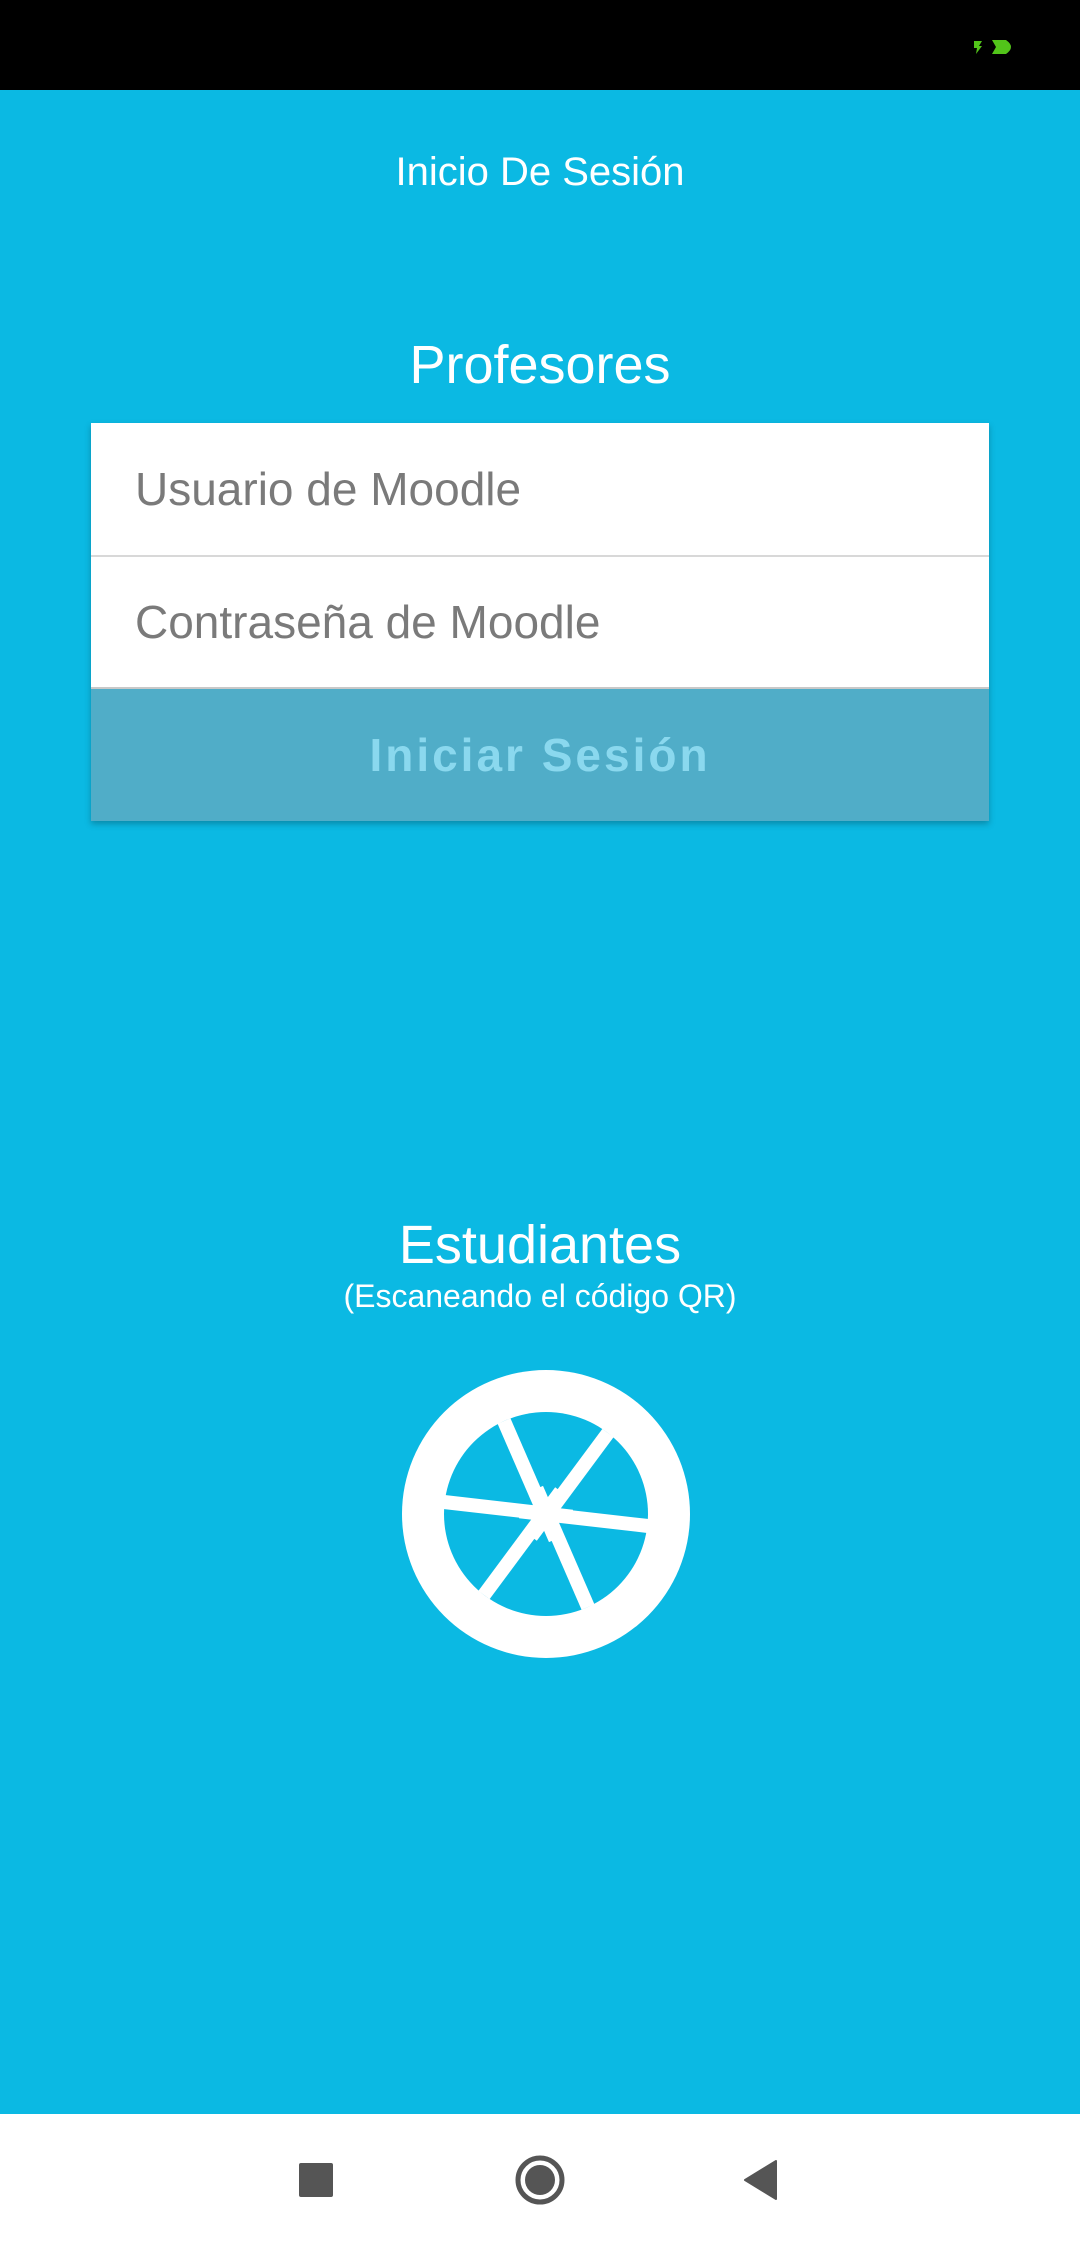 The height and width of the screenshot is (2246, 1080). I want to click on recents-button, so click(316, 2180).